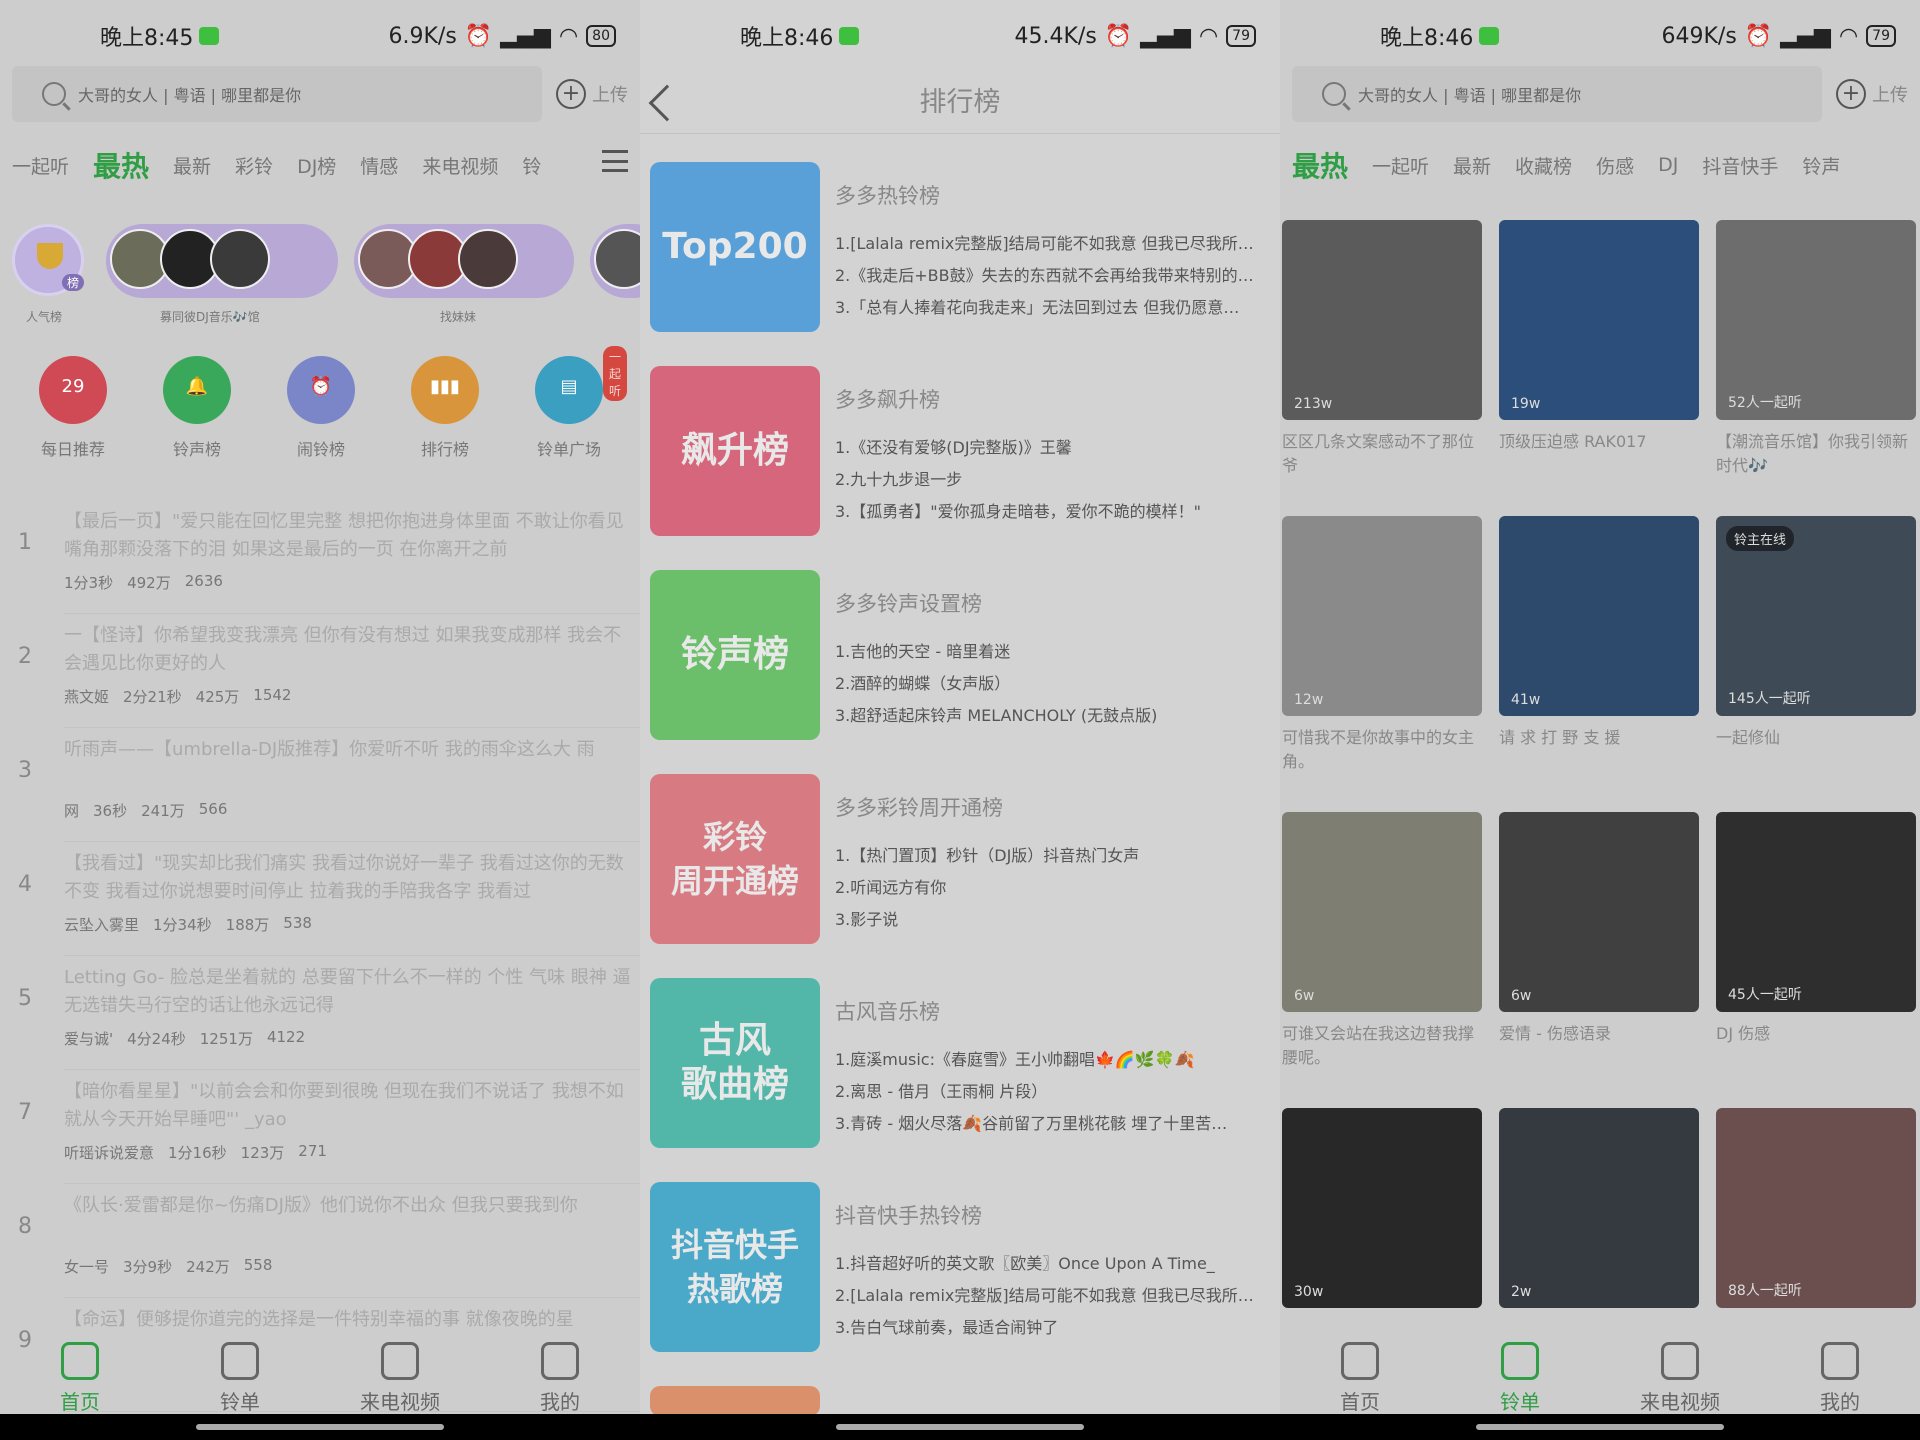  What do you see at coordinates (1382, 941) in the screenshot?
I see `playlist-card: 6w 可谁又会站在我这边替我撑腰呢。` at bounding box center [1382, 941].